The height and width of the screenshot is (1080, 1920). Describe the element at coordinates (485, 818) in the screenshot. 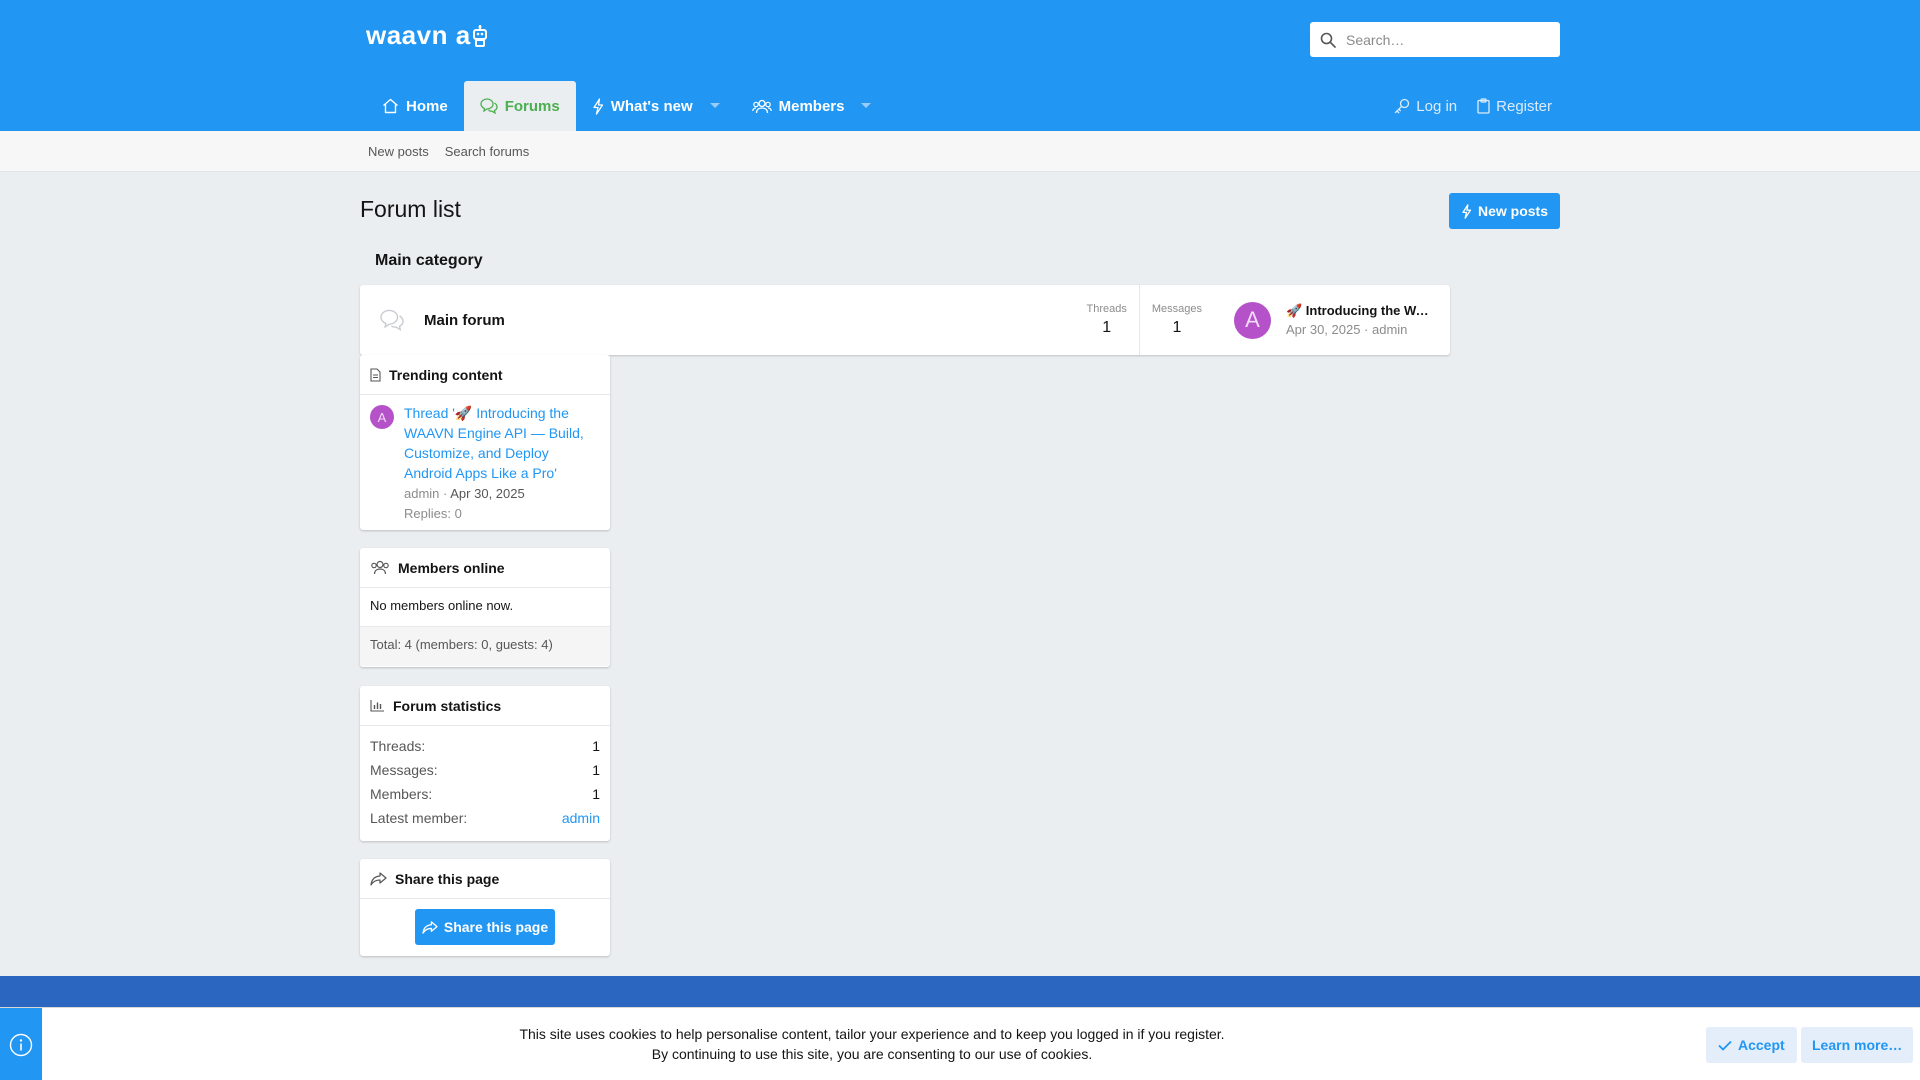

I see `stats-row-latest-member: Latest member: admin` at that location.